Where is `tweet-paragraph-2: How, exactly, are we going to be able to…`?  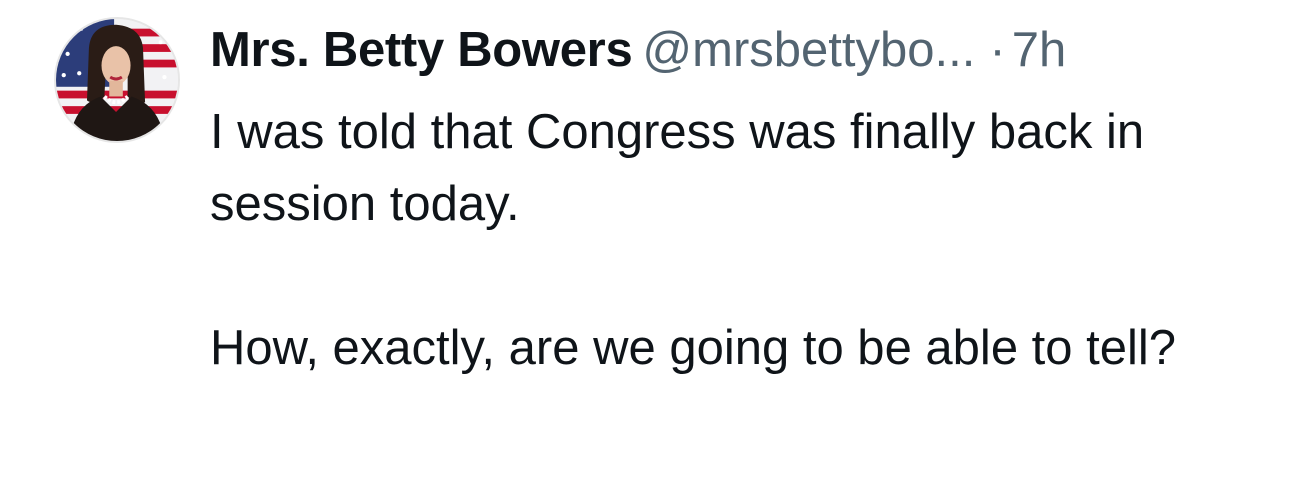 tweet-paragraph-2: How, exactly, are we going to be able to… is located at coordinates (693, 348).